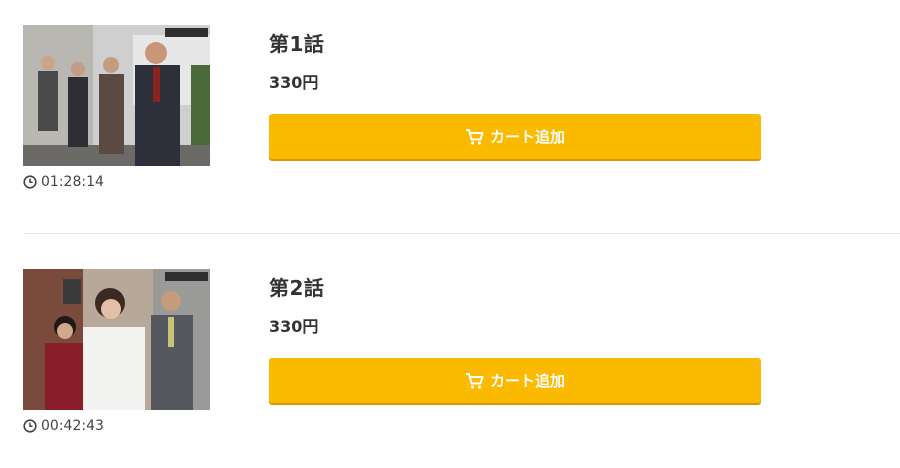  What do you see at coordinates (297, 44) in the screenshot?
I see `episode-title: 第1話` at bounding box center [297, 44].